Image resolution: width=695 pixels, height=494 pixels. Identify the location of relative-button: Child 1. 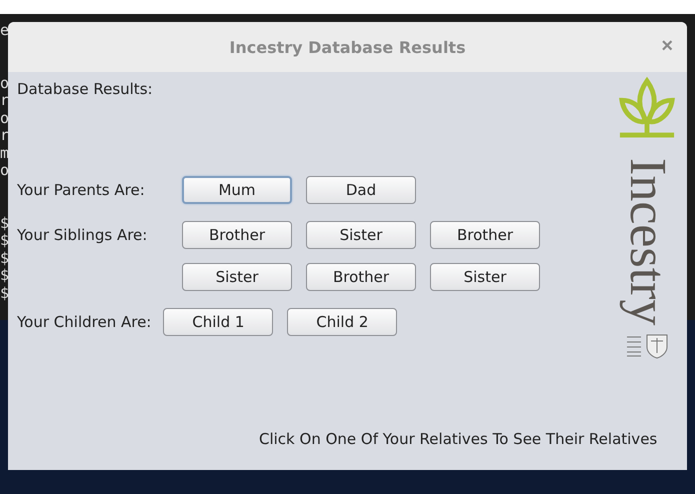
(218, 322).